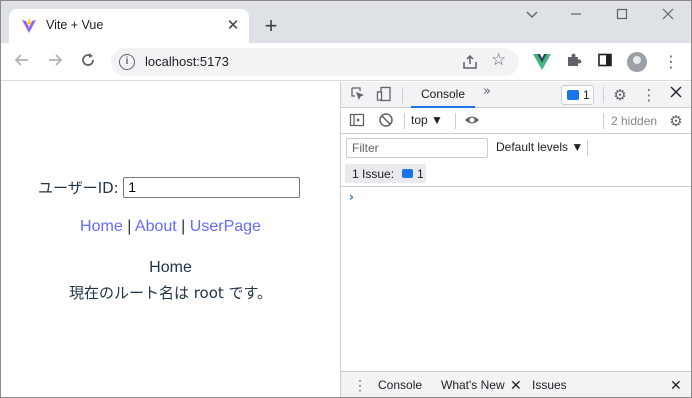 This screenshot has height=398, width=692. What do you see at coordinates (532, 17) in the screenshot?
I see `tab-search-chevron-icon` at bounding box center [532, 17].